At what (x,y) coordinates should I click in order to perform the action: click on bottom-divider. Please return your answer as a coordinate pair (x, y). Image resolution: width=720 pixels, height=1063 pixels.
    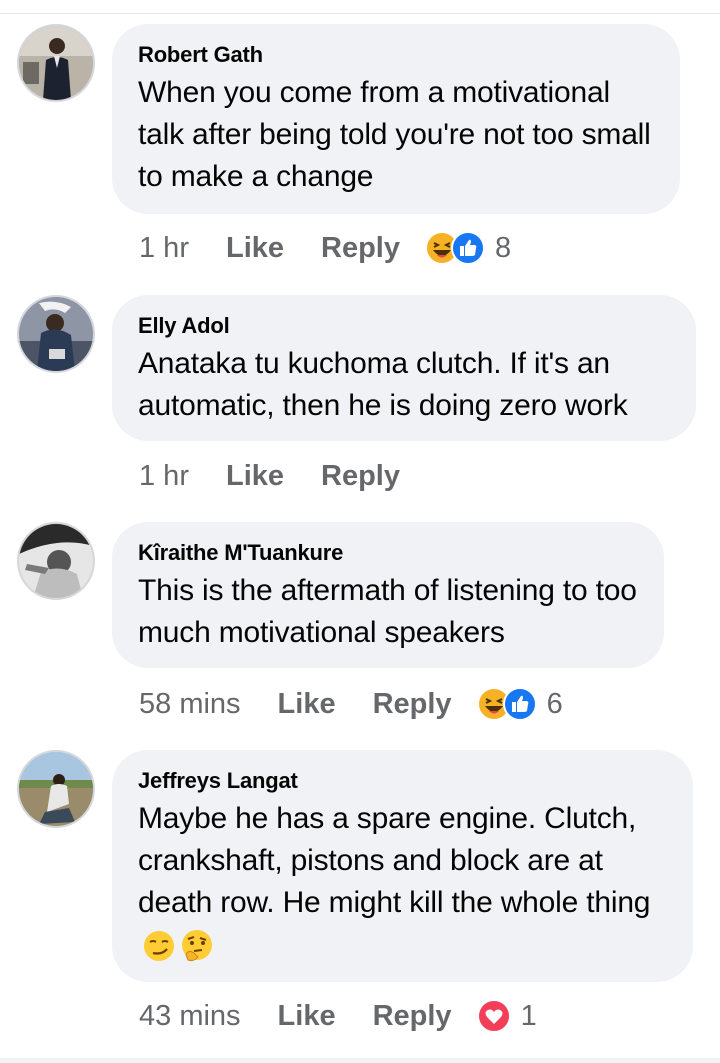
    Looking at the image, I should click on (360, 1060).